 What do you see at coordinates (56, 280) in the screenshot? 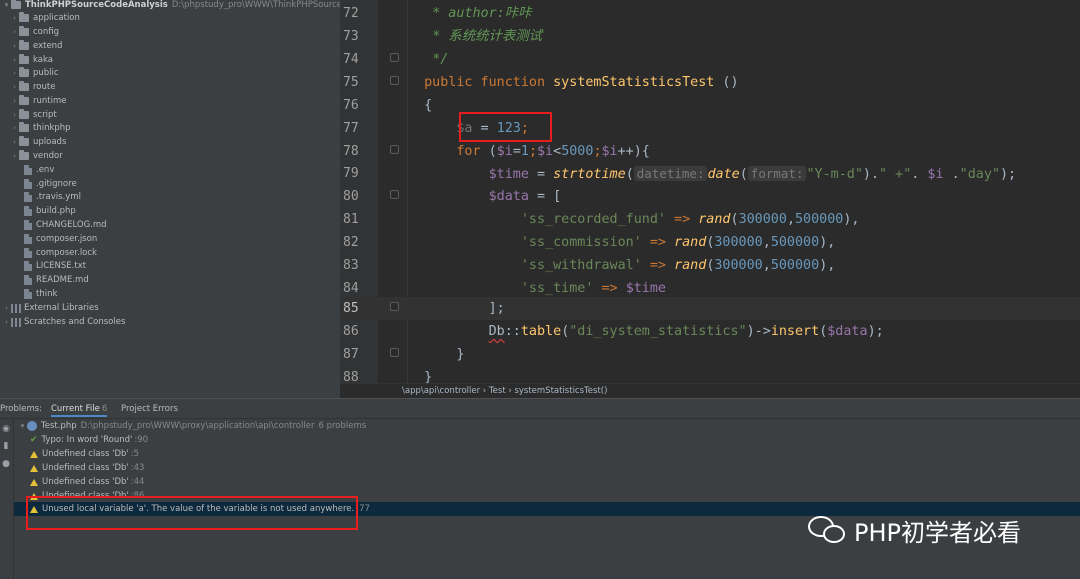
I see `tree-file-readme: README.md` at bounding box center [56, 280].